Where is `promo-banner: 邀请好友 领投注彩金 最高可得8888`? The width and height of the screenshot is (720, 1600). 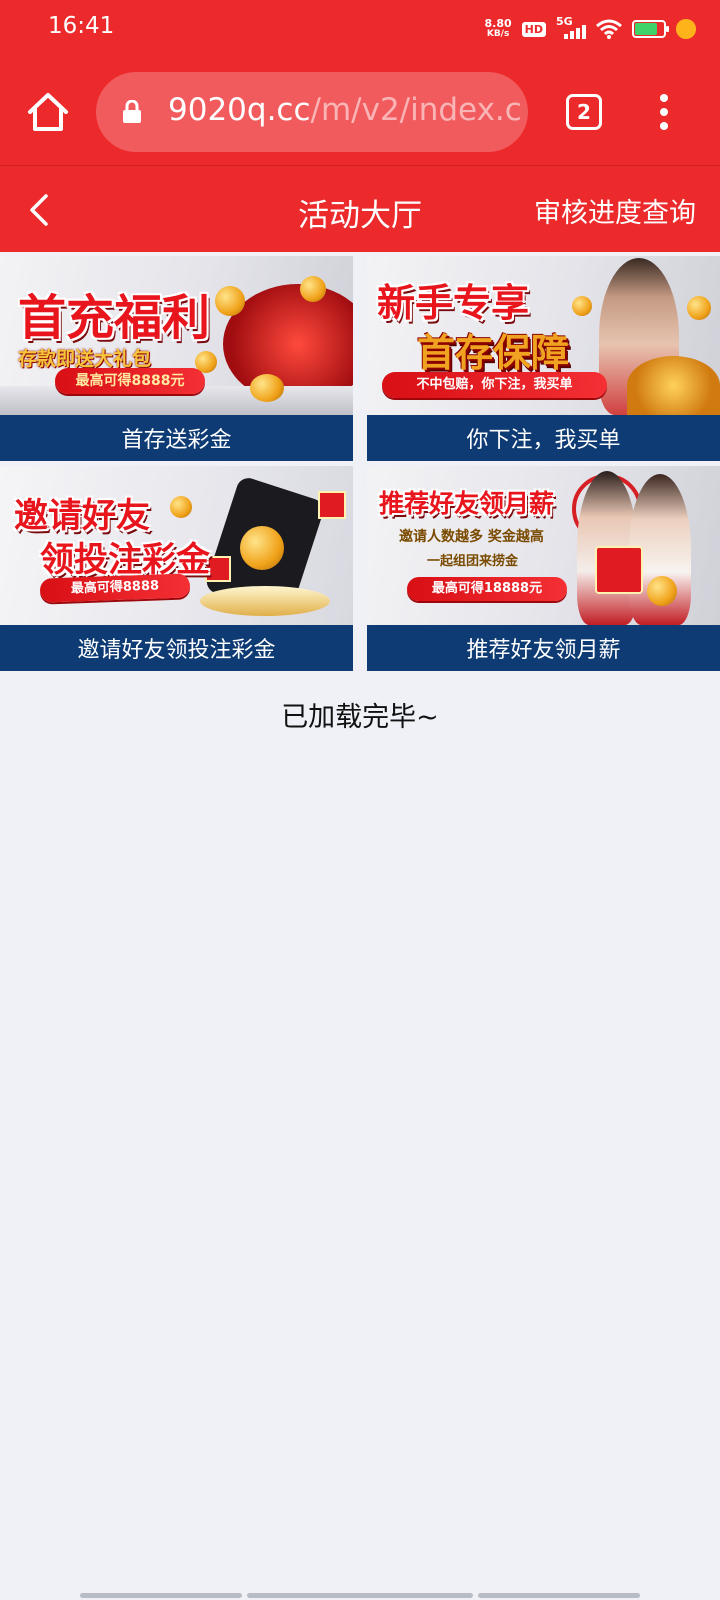 promo-banner: 邀请好友 领投注彩金 最高可得8888 is located at coordinates (176, 545).